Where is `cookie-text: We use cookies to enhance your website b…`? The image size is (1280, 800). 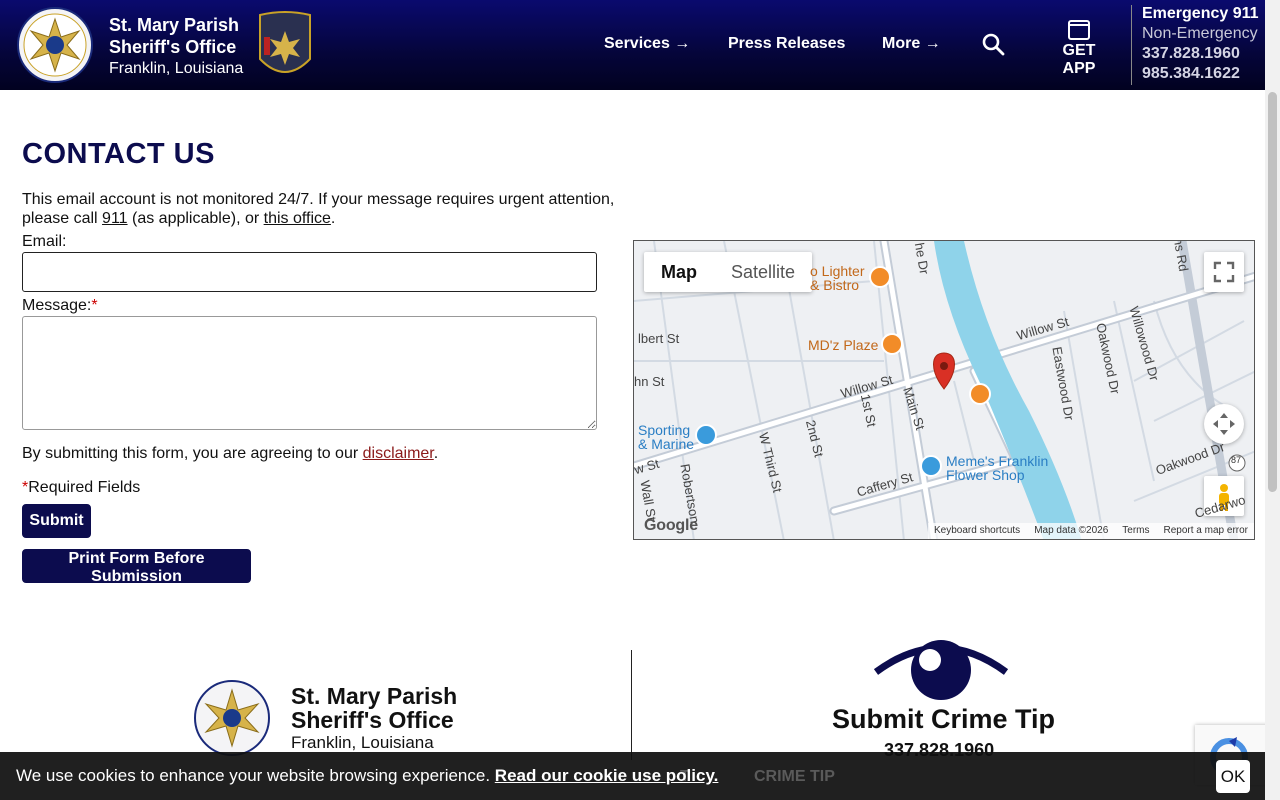
cookie-text: We use cookies to enhance your website b… is located at coordinates (367, 776).